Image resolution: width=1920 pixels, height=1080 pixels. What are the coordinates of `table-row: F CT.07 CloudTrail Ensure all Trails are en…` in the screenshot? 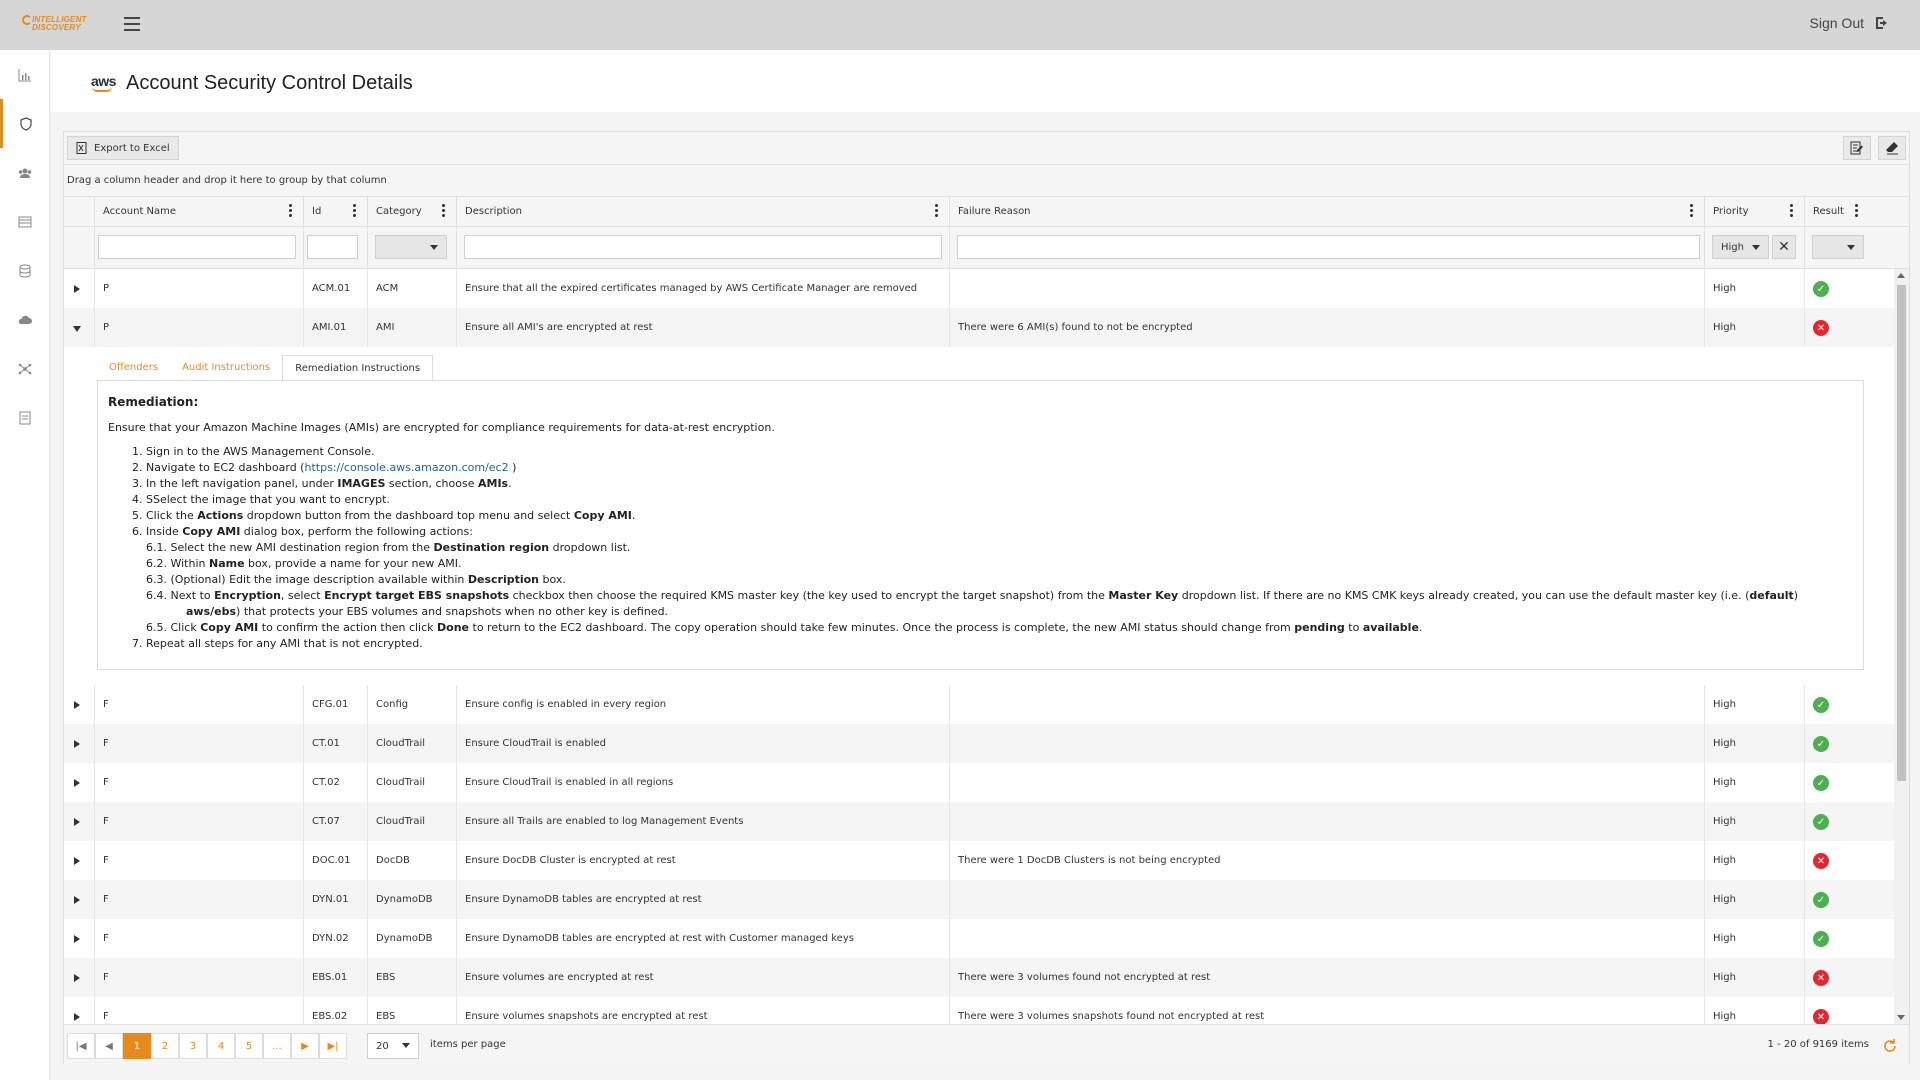 It's located at (979, 821).